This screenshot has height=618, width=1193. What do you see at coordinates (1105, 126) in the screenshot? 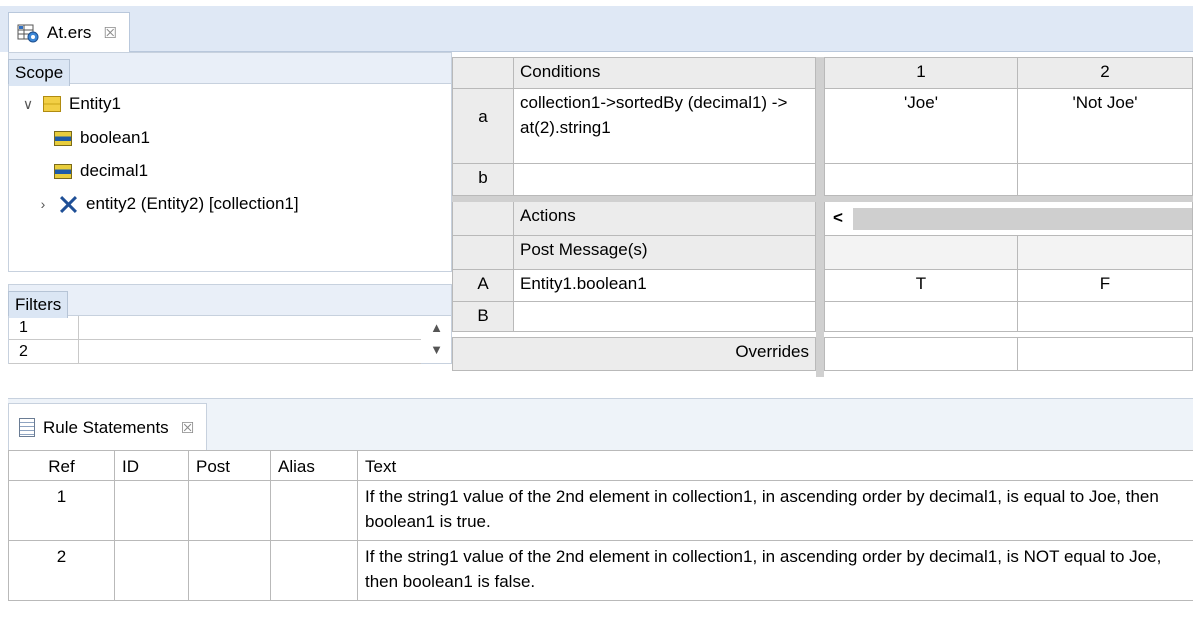
I see `condition-value: 'Not Joe'` at bounding box center [1105, 126].